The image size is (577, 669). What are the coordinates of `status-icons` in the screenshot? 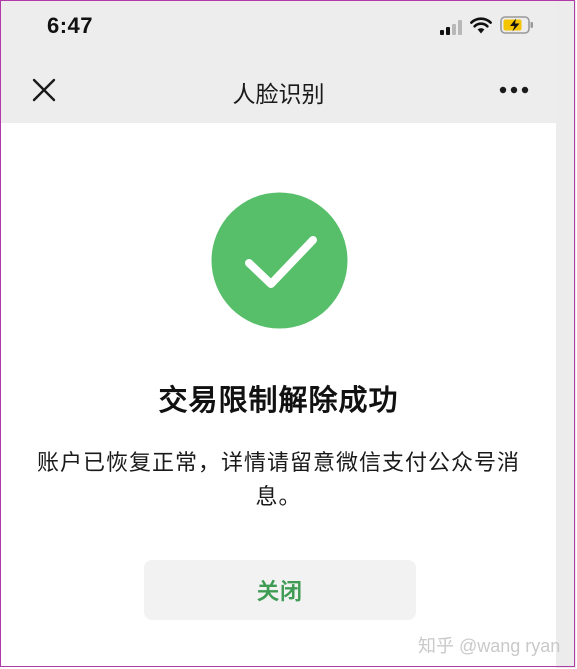 It's located at (487, 27).